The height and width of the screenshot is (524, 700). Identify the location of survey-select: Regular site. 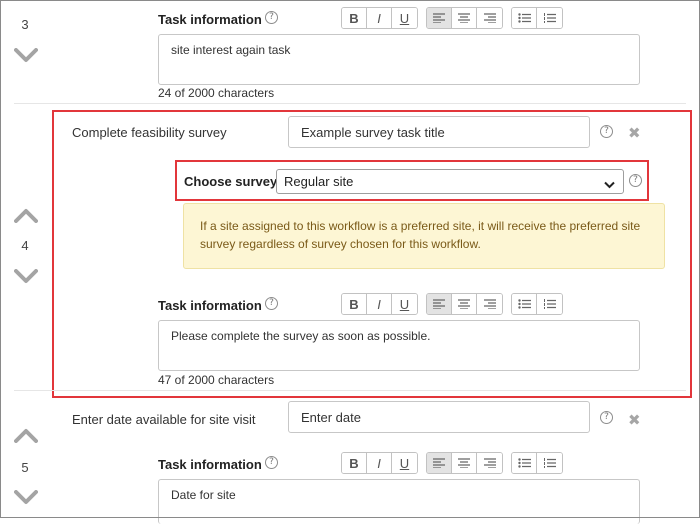
(450, 181).